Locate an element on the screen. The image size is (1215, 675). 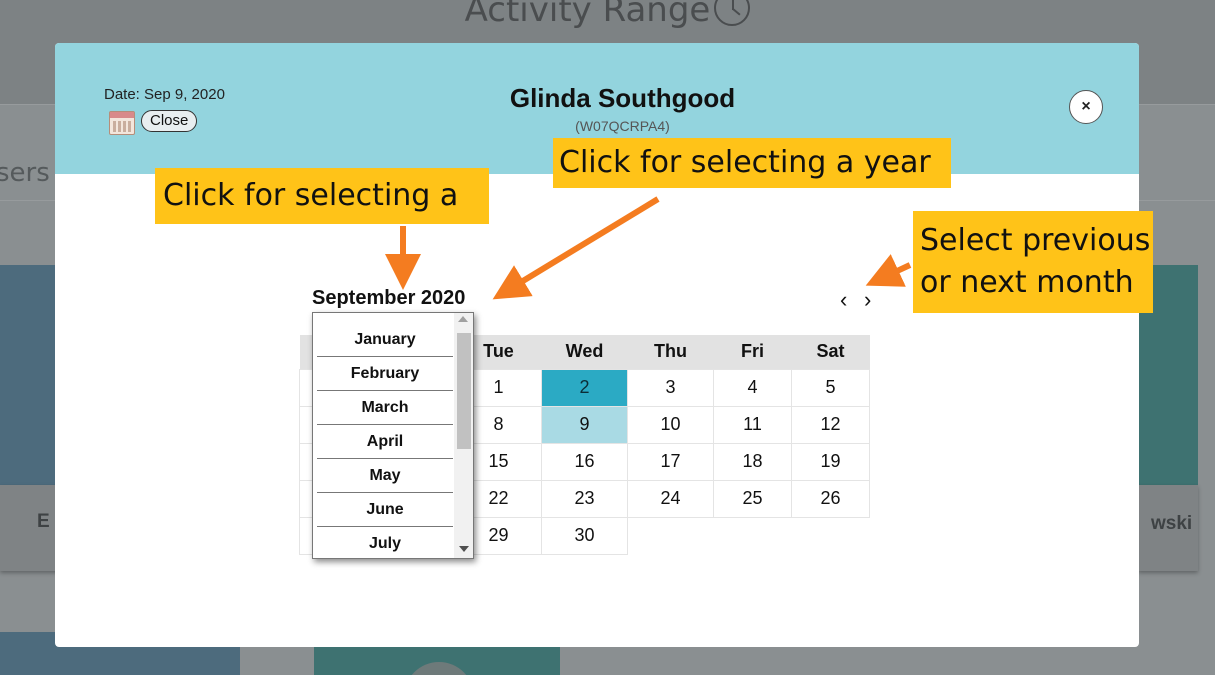
calendar-day-today: 2 is located at coordinates (584, 387).